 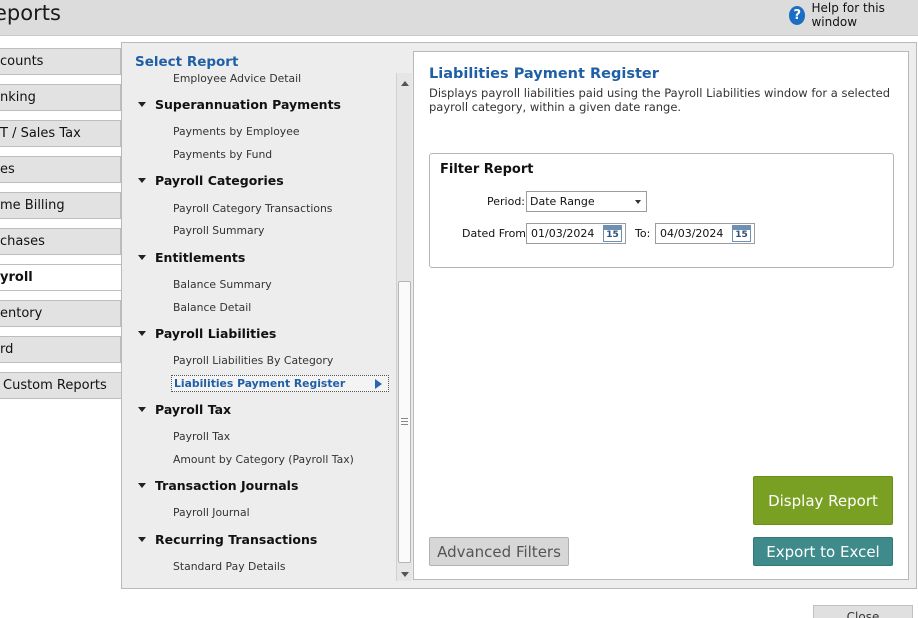 What do you see at coordinates (863, 611) in the screenshot?
I see `close-button: Close` at bounding box center [863, 611].